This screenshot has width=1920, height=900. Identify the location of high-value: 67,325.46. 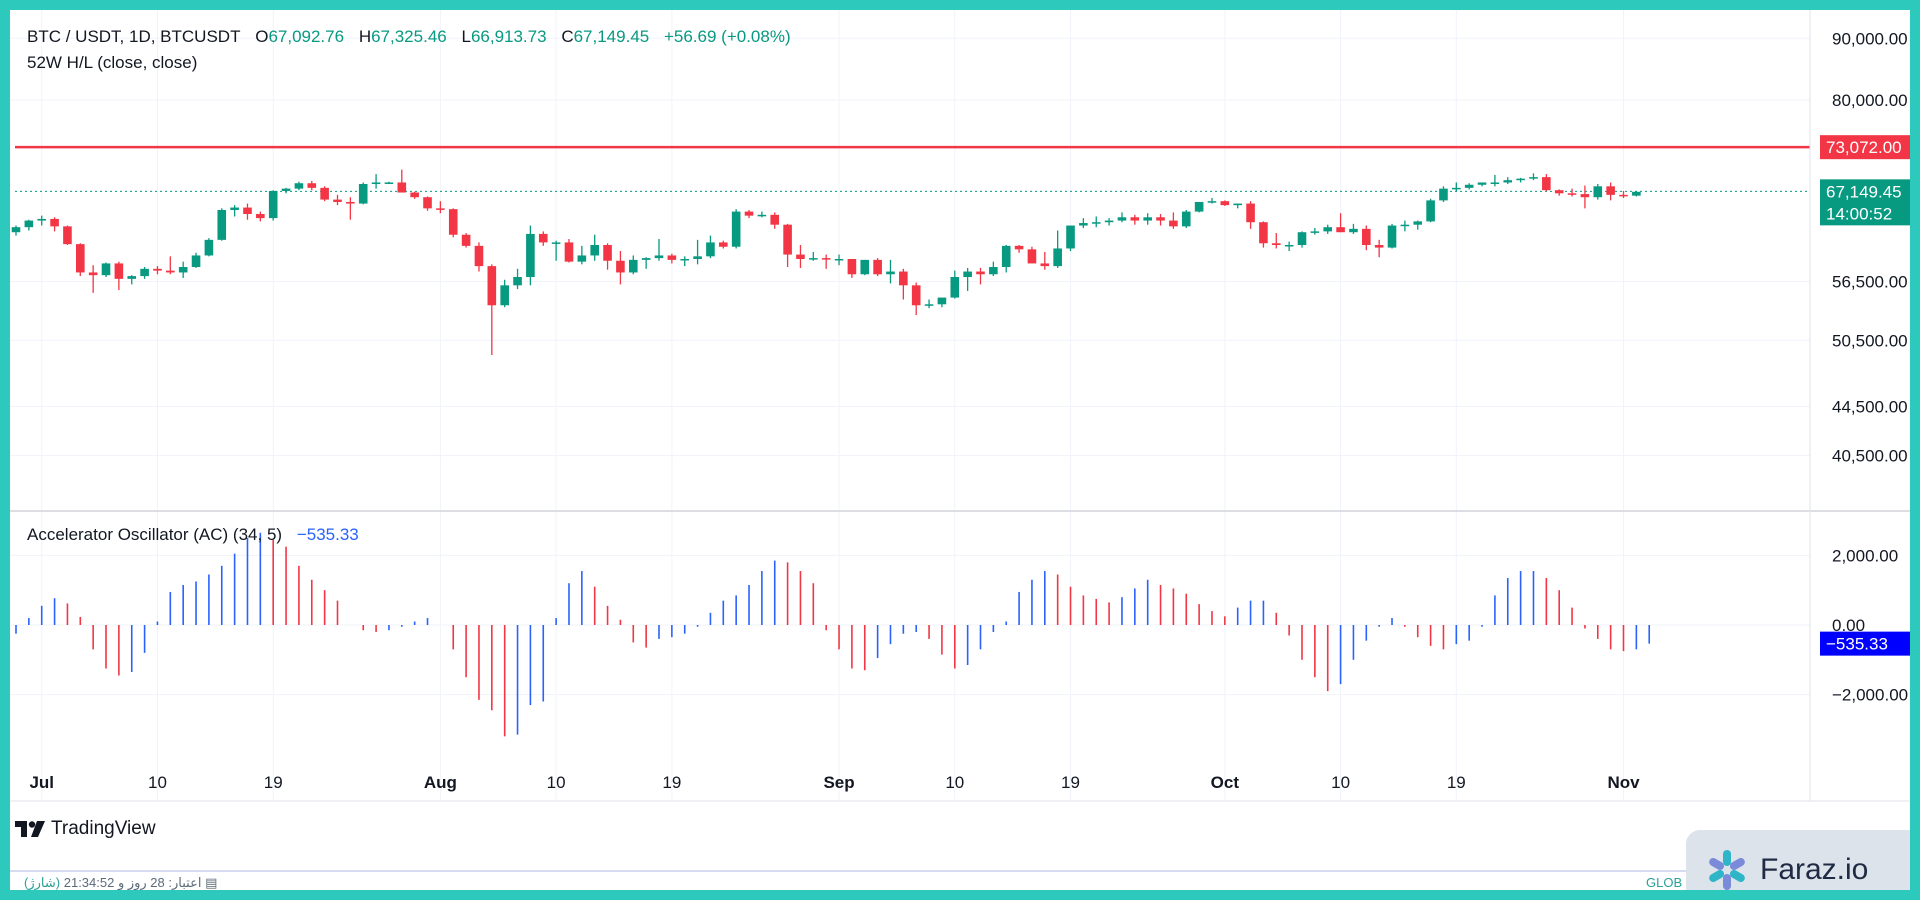
(409, 36).